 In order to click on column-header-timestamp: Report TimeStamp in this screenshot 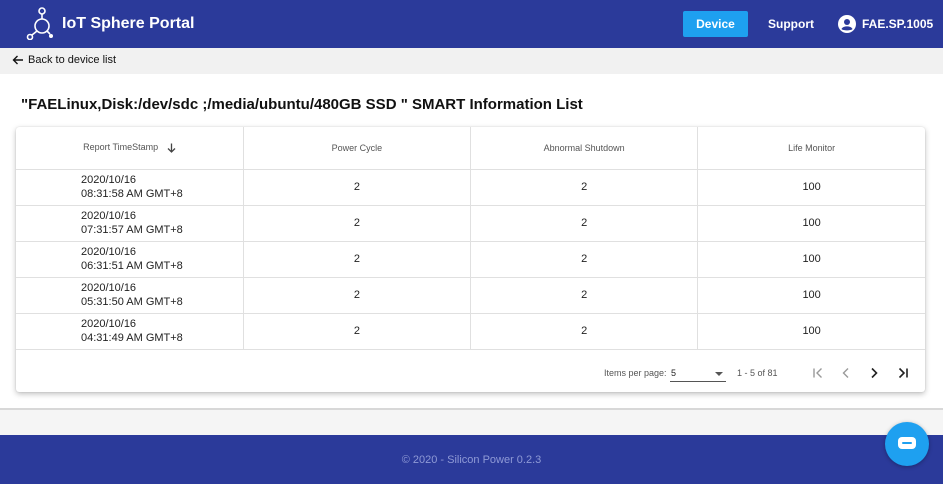, I will do `click(130, 148)`.